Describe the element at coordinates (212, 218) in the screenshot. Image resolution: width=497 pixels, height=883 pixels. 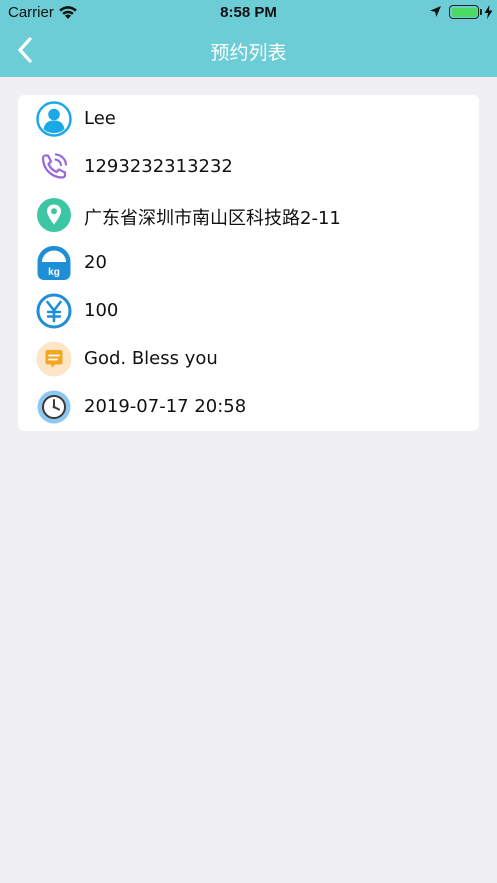
I see `address: 广东省深圳市南山区科技路2-11` at that location.